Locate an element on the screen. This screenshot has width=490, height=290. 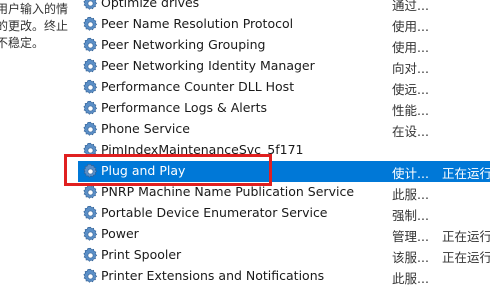
description-line: 用户输入的情 is located at coordinates (34, 9).